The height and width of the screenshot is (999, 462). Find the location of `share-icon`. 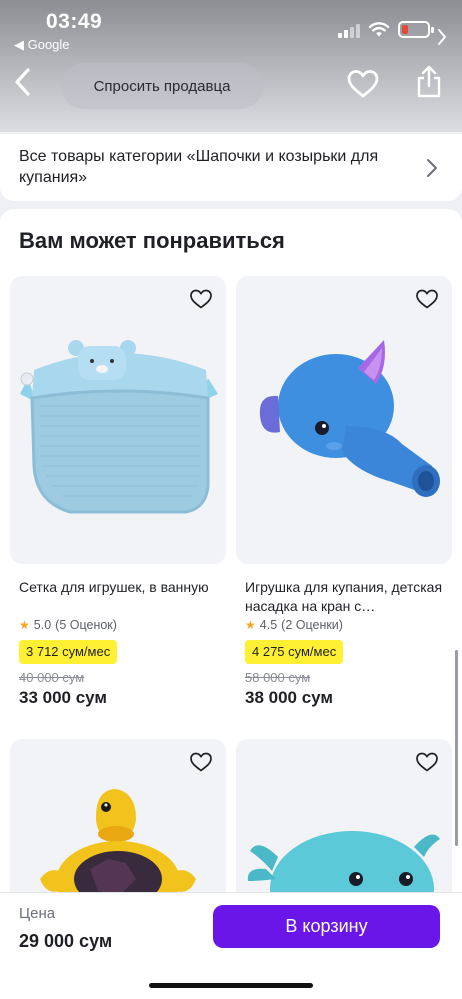

share-icon is located at coordinates (429, 81).